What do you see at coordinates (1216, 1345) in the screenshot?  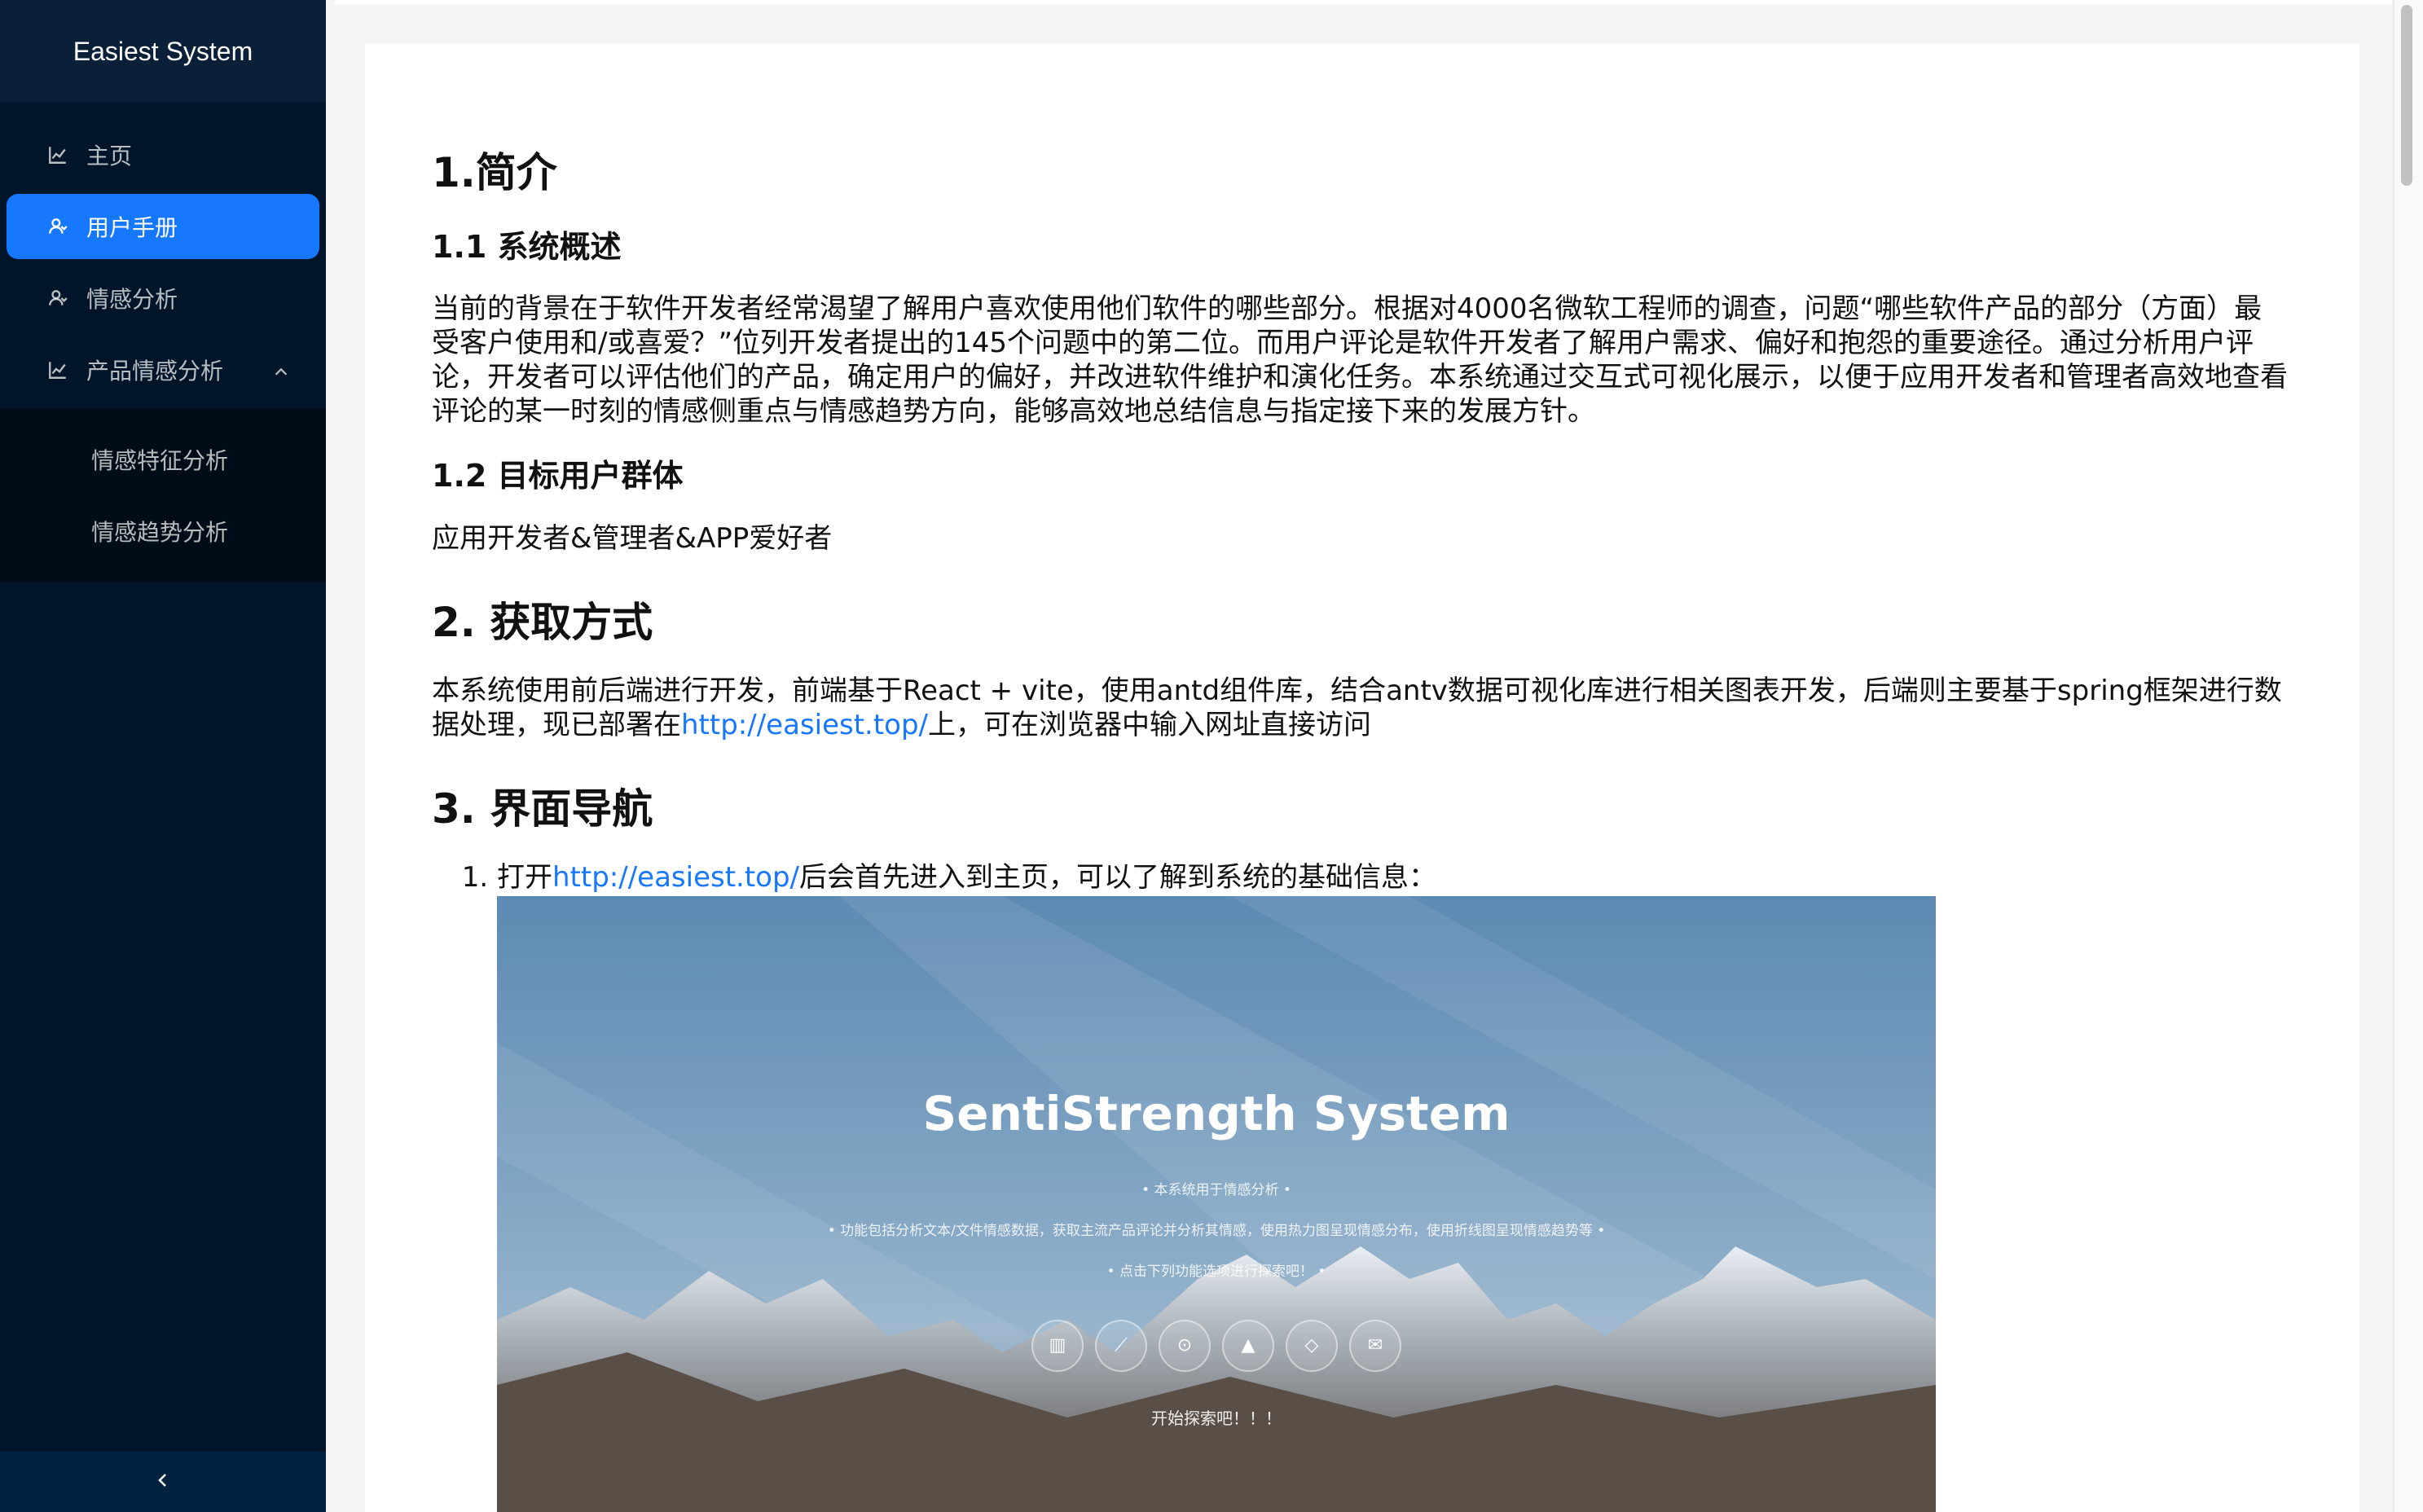 I see `screenshot-feature-icons: ▥ ⟋ ⊙ ▲ ◇ ✉` at bounding box center [1216, 1345].